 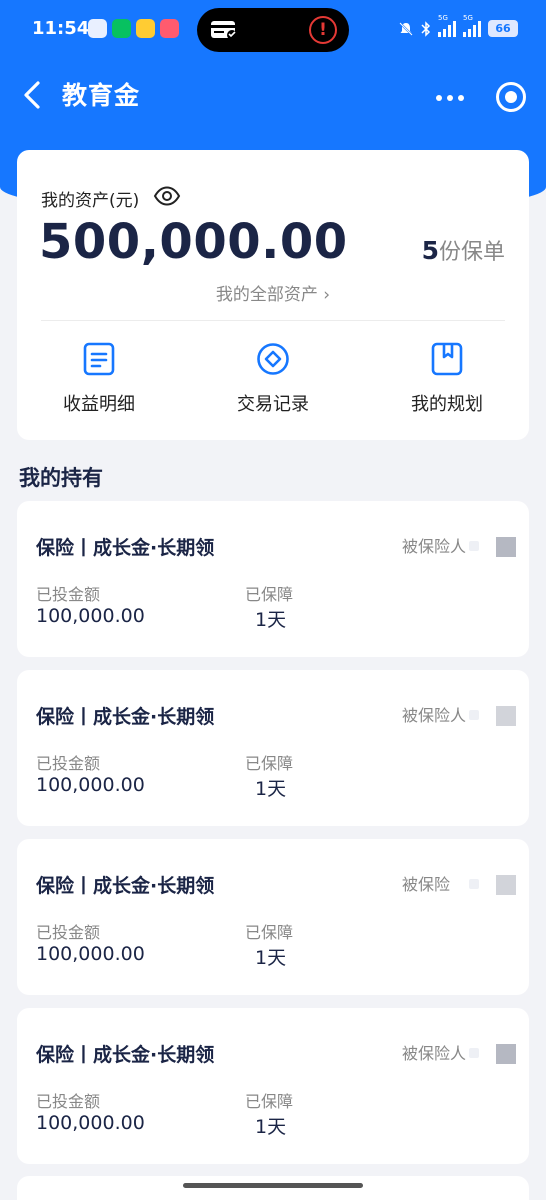 I want to click on quick-action-income-details: 收益明细, so click(x=99, y=379).